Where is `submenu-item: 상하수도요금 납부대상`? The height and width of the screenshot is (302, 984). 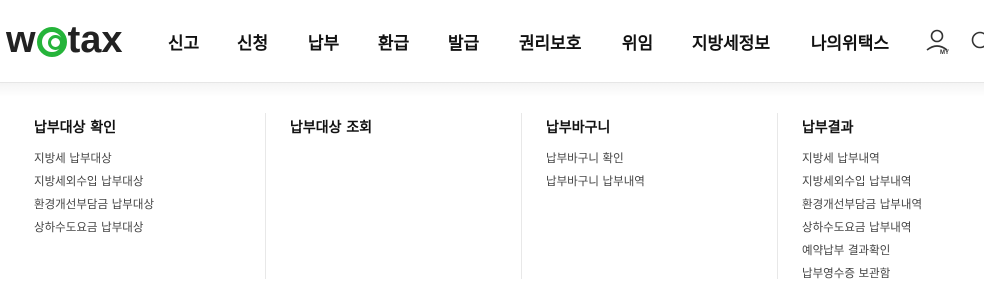 submenu-item: 상하수도요금 납부대상 is located at coordinates (94, 227).